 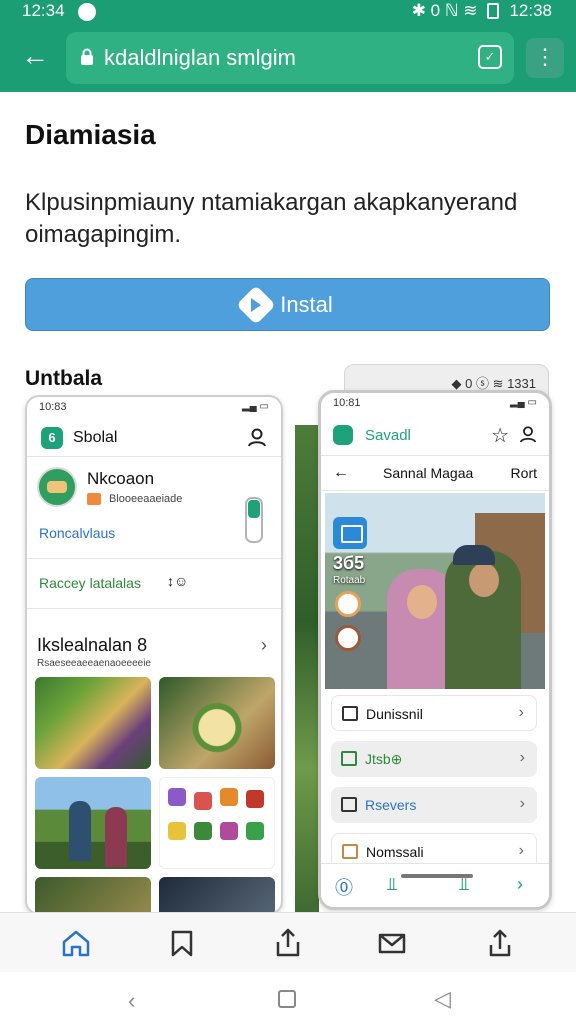 I want to click on back-button: ←, so click(x=35, y=57).